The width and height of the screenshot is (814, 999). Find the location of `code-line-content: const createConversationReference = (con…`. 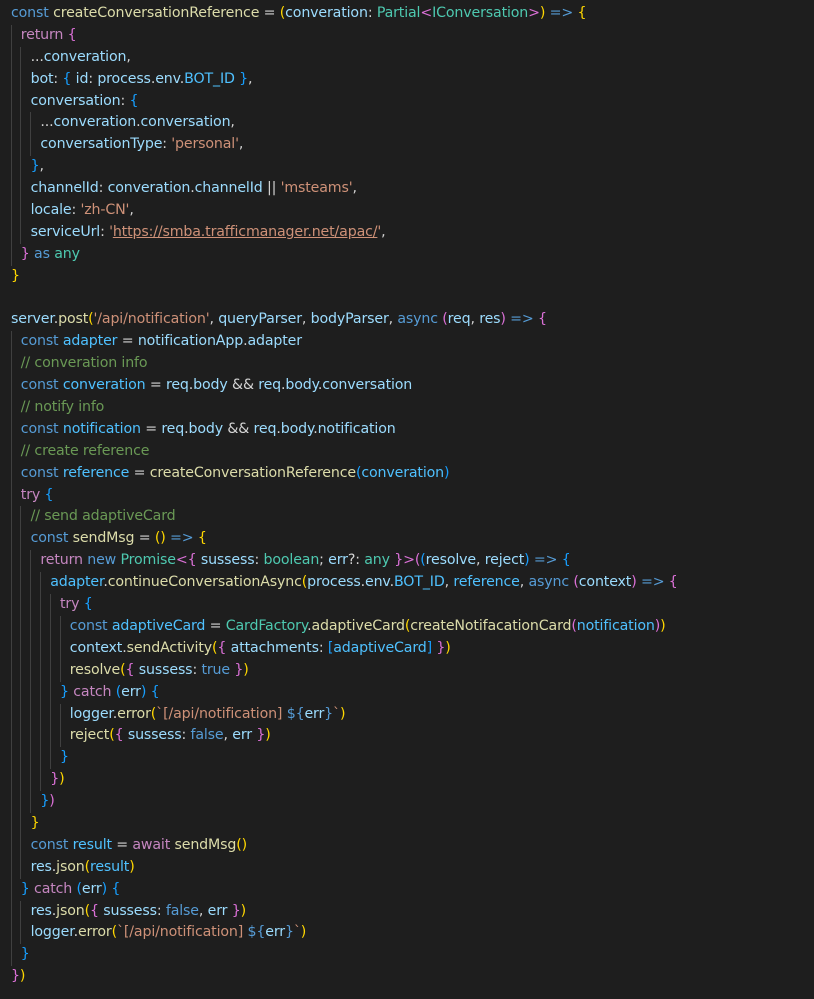

code-line-content: const createConversationReference = (con… is located at coordinates (299, 14).